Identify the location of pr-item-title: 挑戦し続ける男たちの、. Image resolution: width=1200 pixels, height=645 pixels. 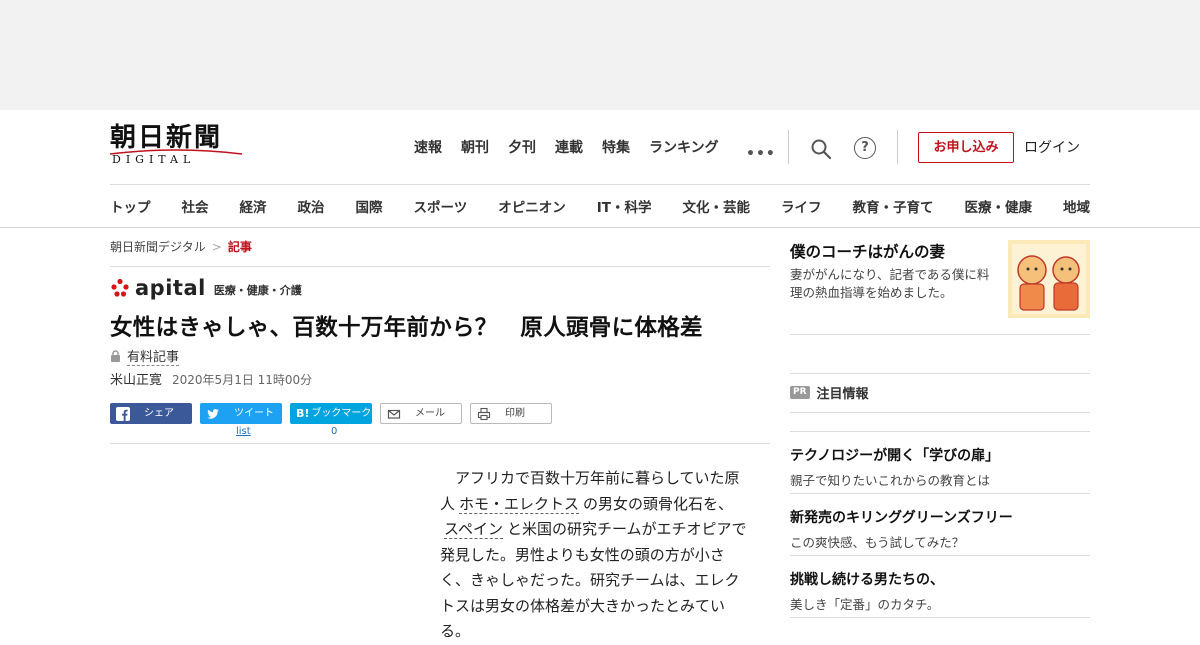
(867, 580).